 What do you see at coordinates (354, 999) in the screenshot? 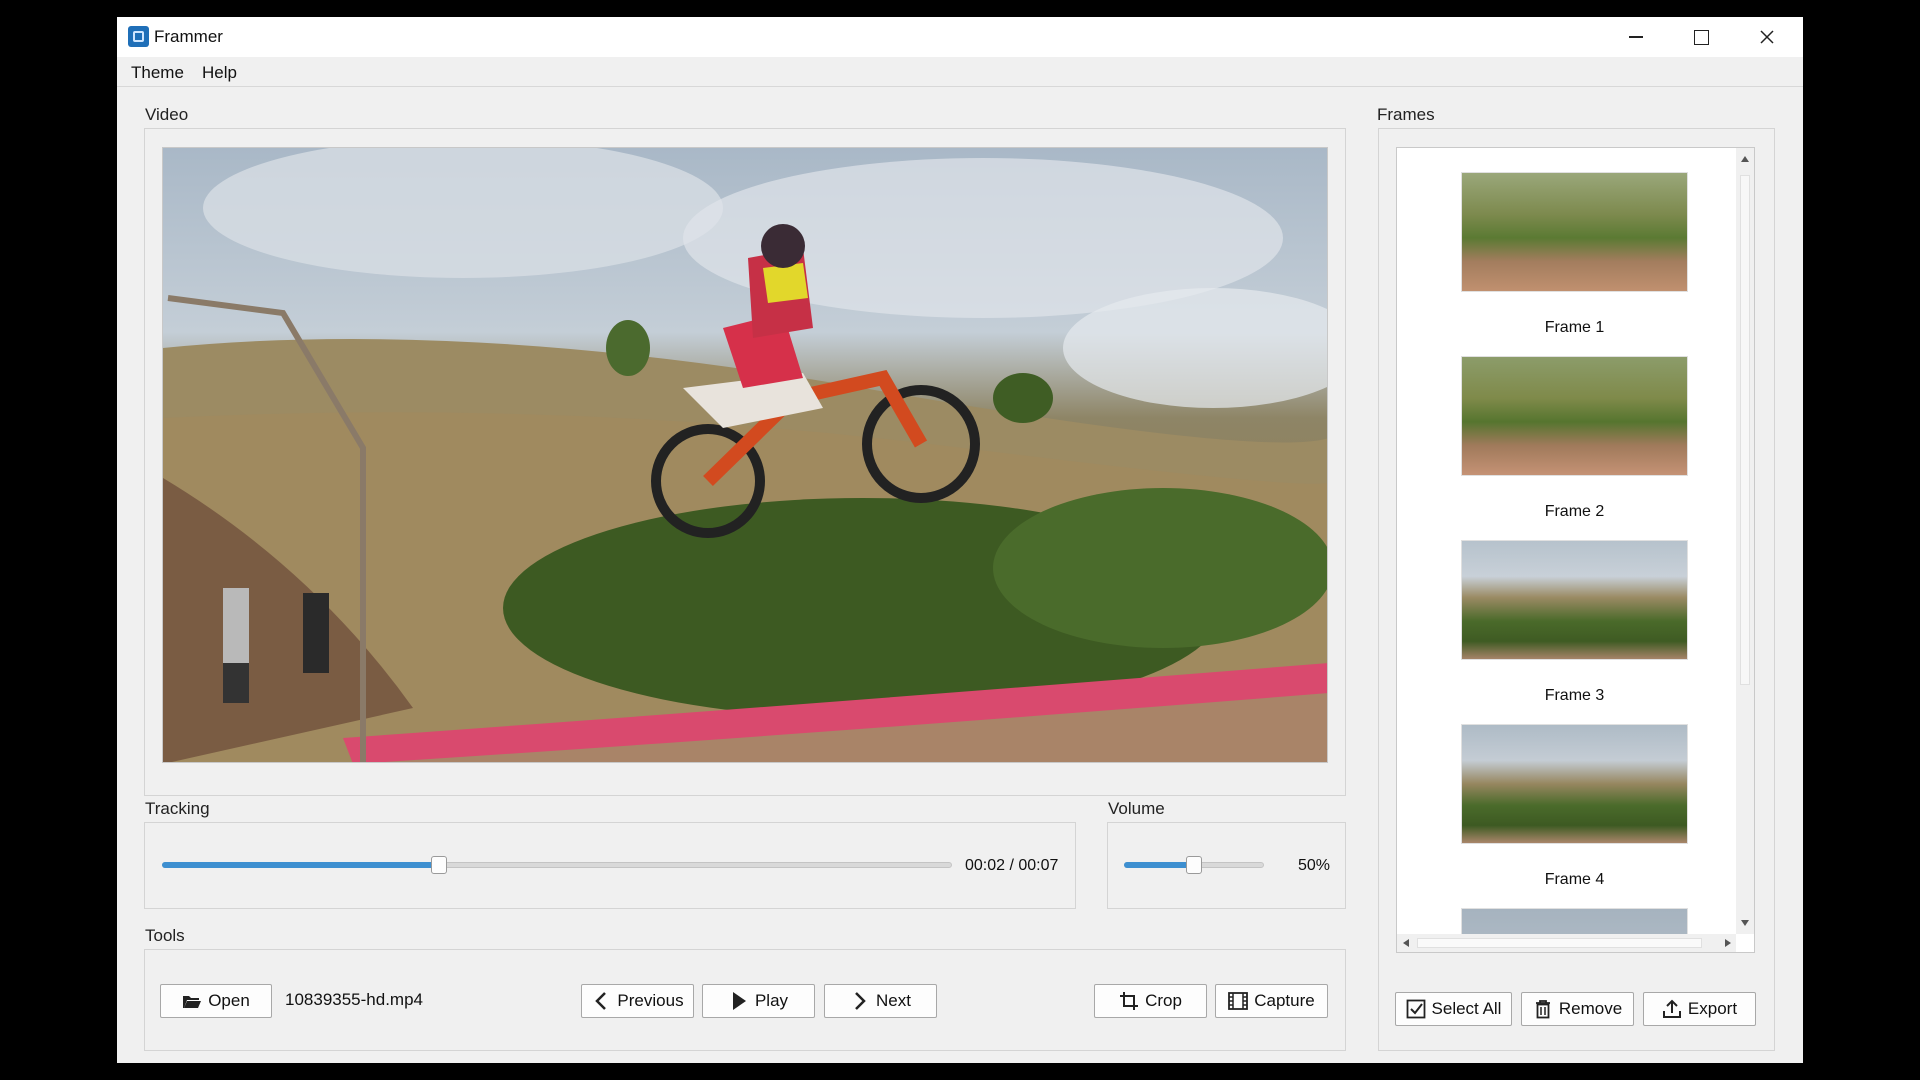
I see `file-name: 10839355-hd.mp4` at bounding box center [354, 999].